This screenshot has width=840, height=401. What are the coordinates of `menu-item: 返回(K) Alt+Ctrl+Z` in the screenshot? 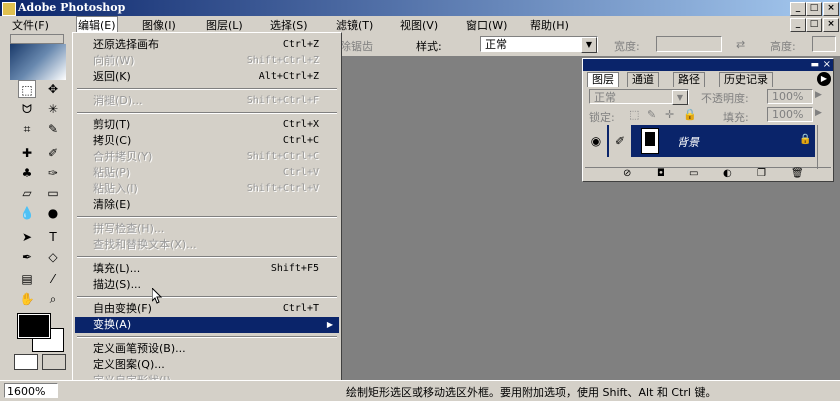 It's located at (207, 77).